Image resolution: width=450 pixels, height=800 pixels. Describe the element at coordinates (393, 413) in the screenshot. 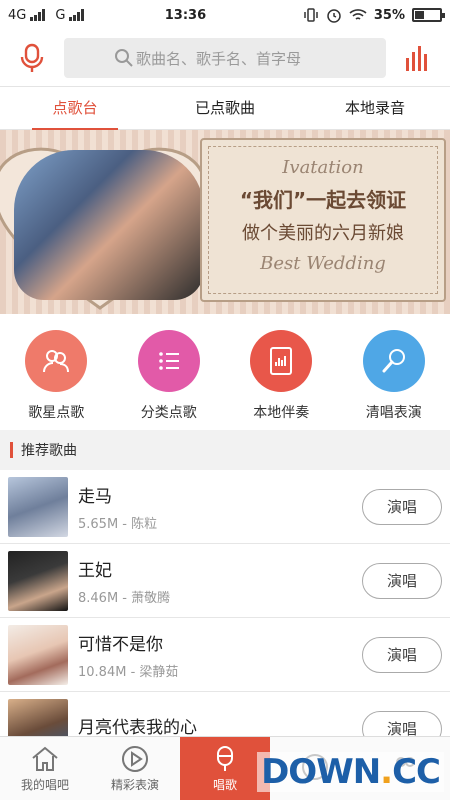

I see `quick-label: 清唱表演` at that location.